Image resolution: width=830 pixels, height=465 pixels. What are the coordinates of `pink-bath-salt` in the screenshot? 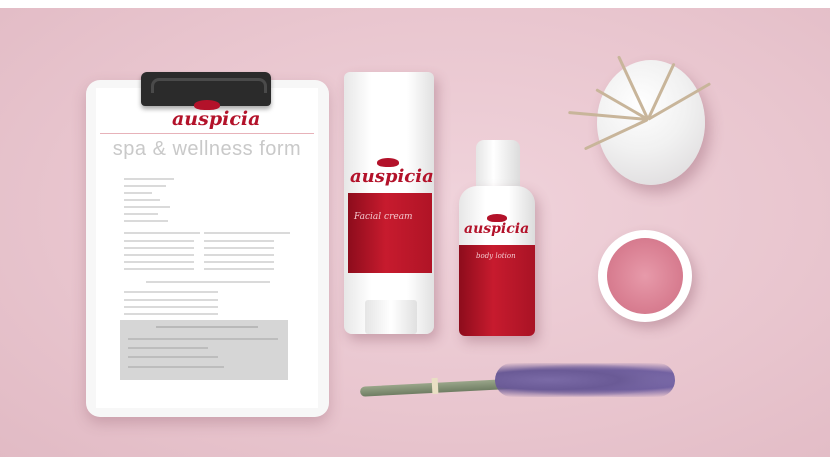 It's located at (645, 276).